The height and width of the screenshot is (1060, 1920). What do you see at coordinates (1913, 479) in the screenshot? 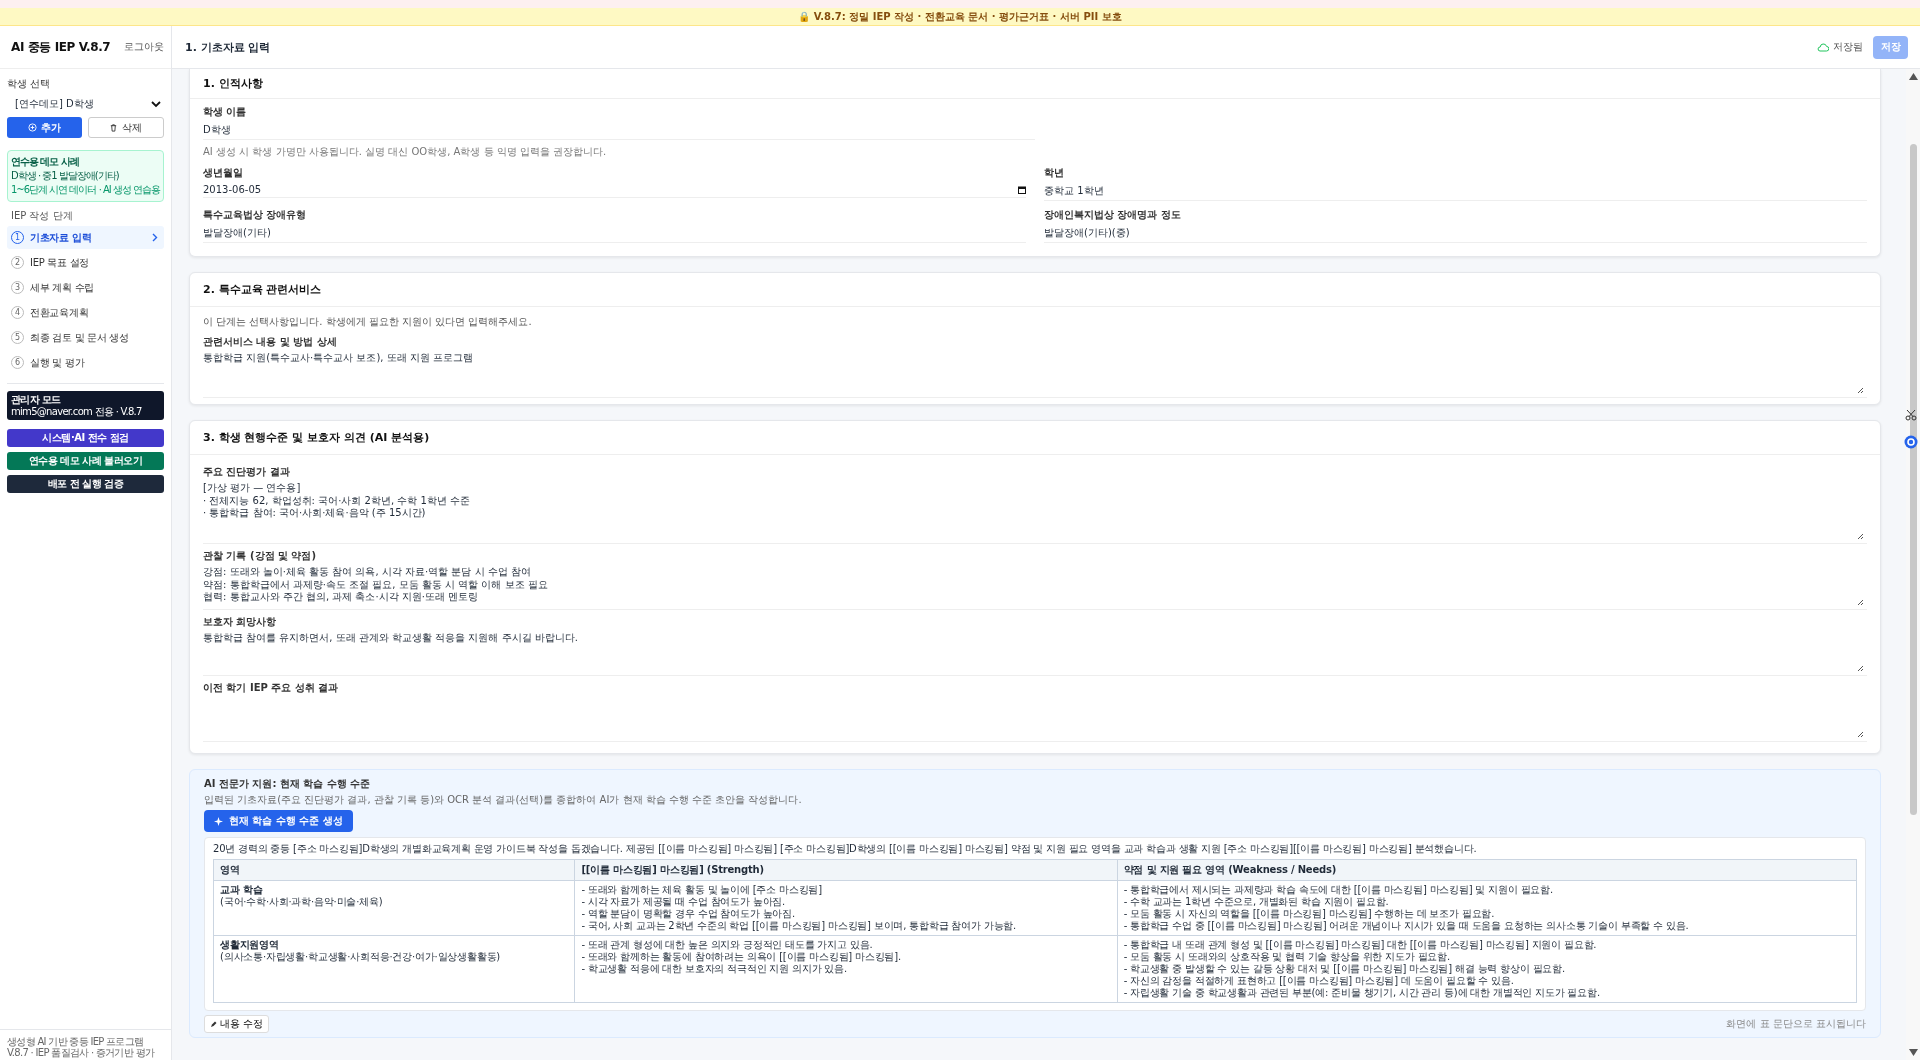
I see `scrollbar-thumb` at bounding box center [1913, 479].